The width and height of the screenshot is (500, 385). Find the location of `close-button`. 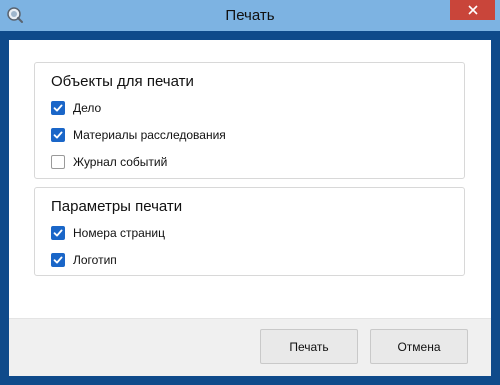

close-button is located at coordinates (472, 10).